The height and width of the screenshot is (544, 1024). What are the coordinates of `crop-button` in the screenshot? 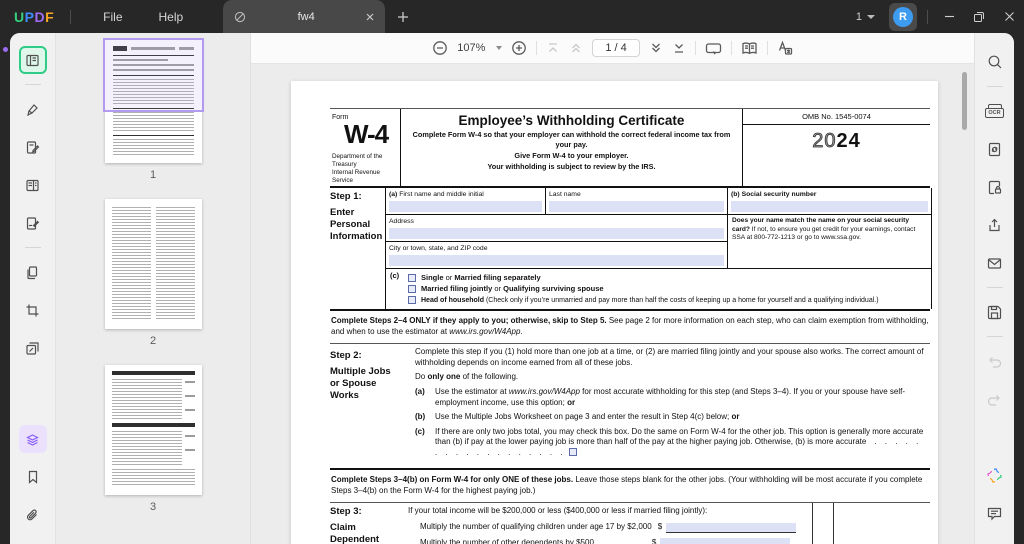 It's located at (33, 310).